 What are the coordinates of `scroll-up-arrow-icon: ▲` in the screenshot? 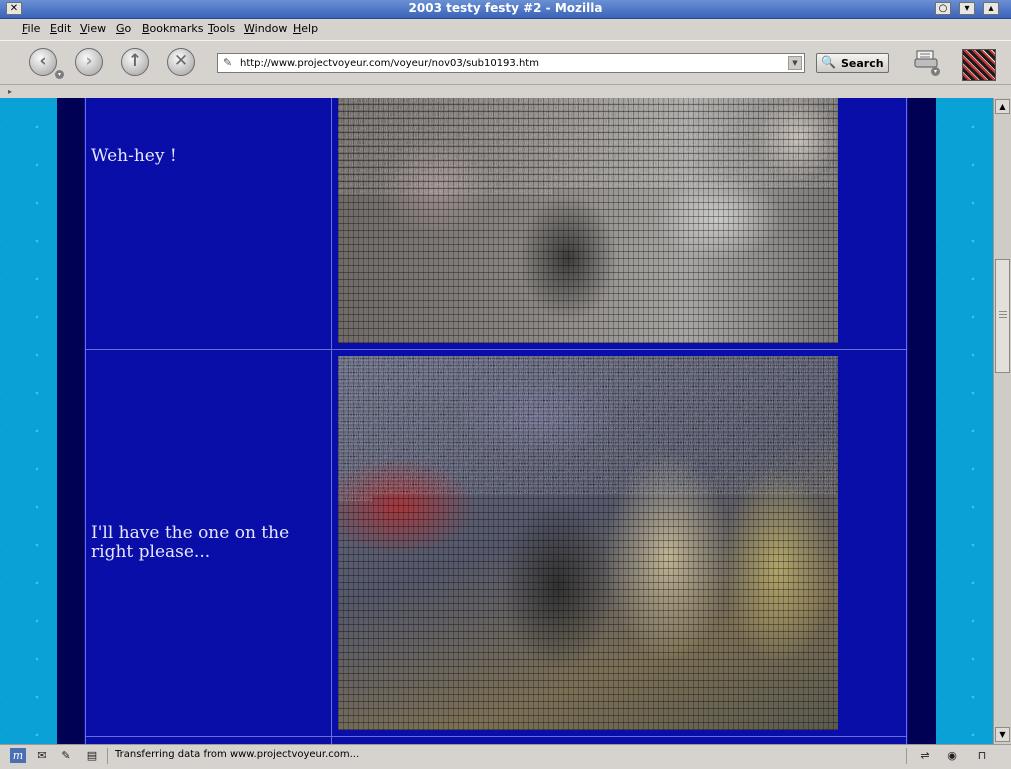 It's located at (1002, 106).